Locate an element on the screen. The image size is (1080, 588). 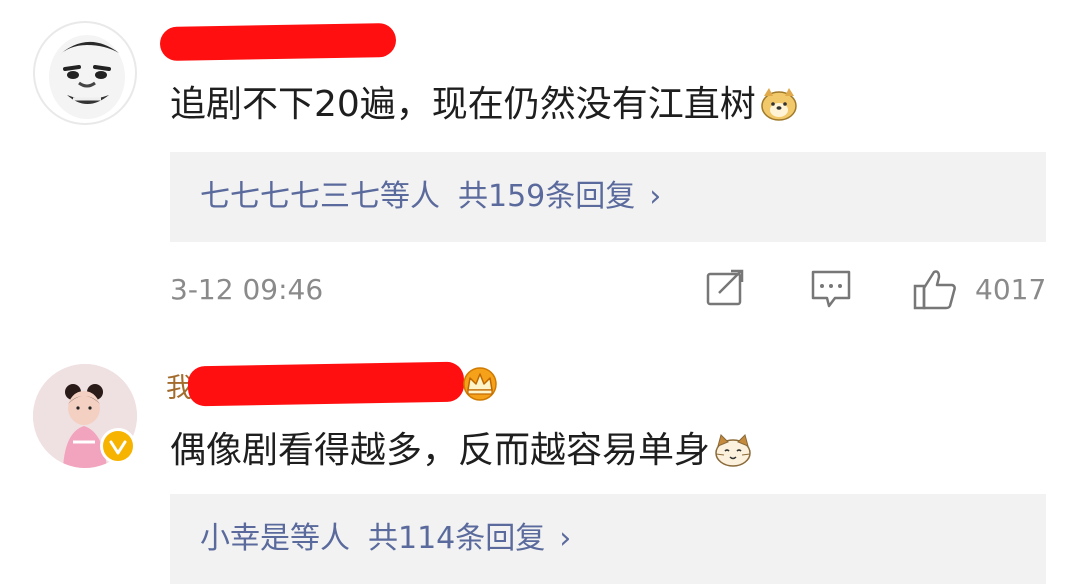
reply-users: 七七七七三七等人 is located at coordinates (320, 196).